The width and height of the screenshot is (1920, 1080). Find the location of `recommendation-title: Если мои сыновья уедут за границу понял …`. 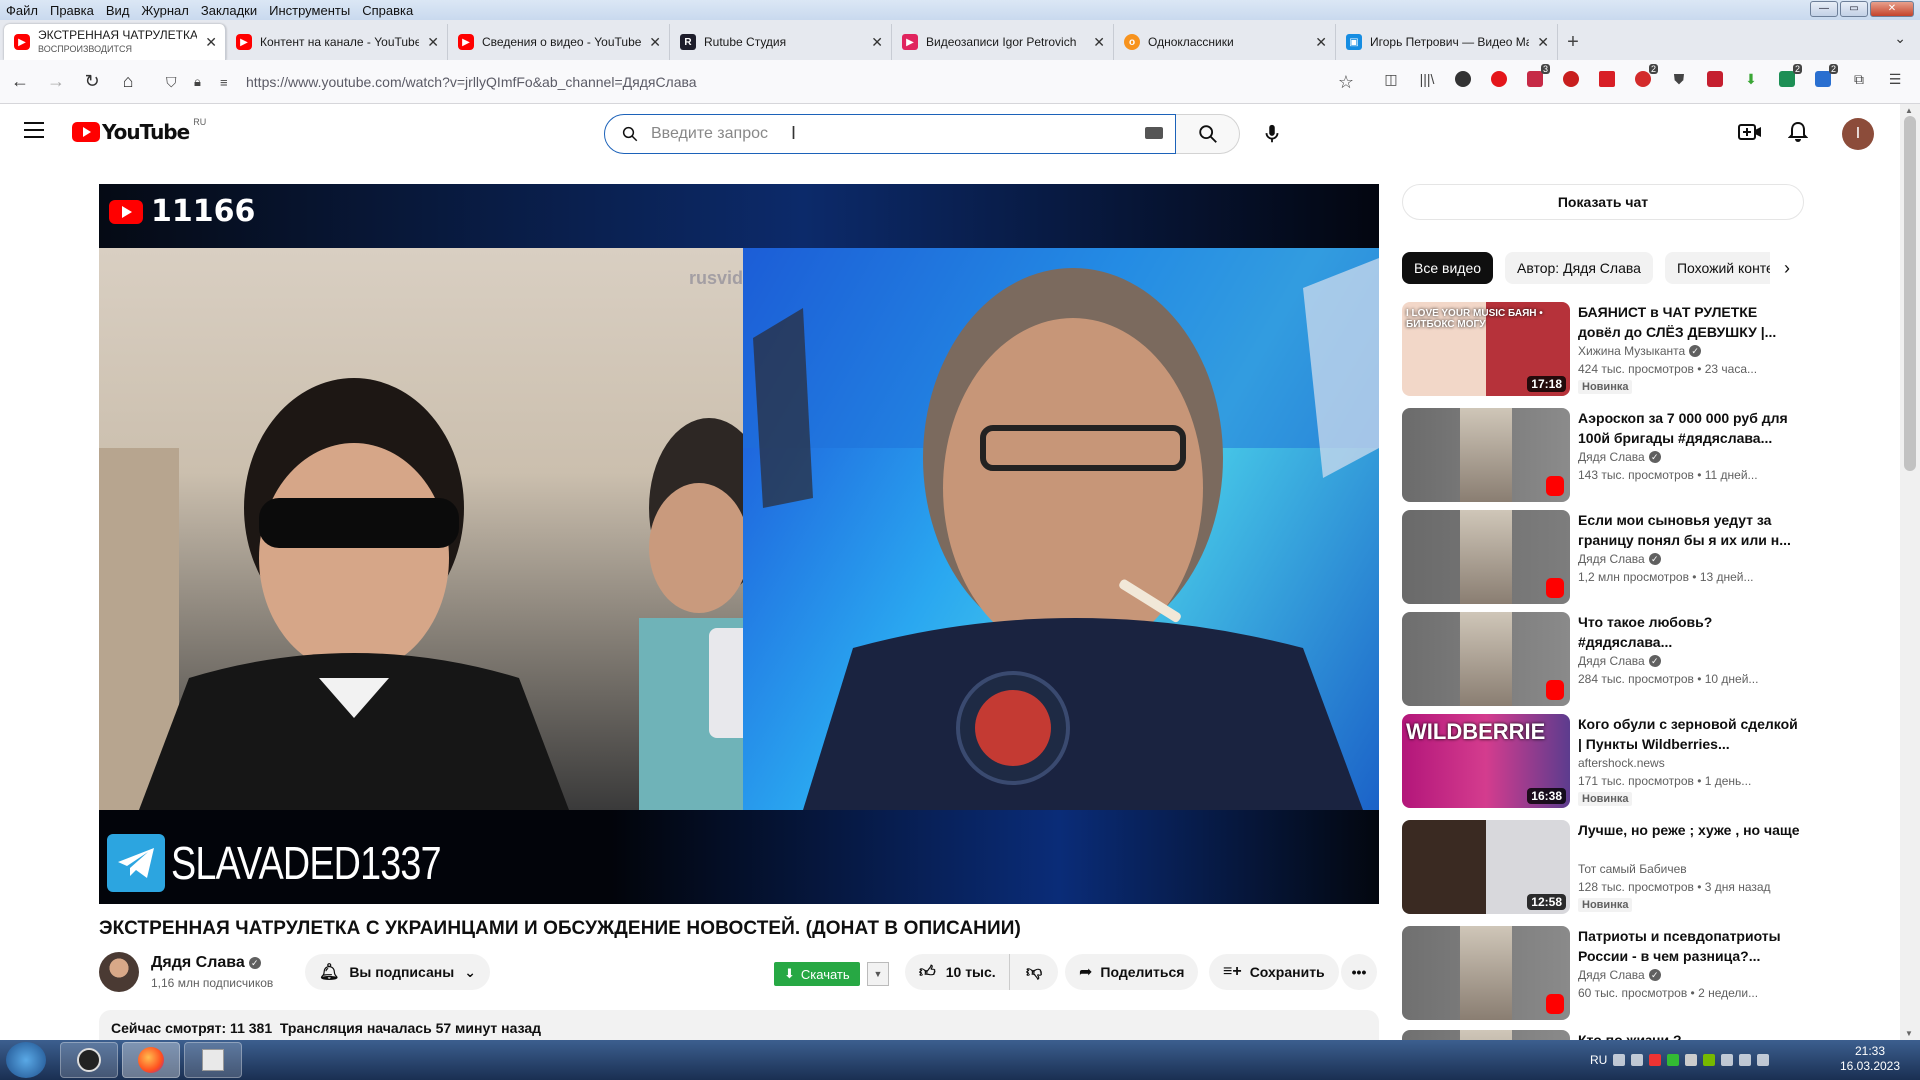

recommendation-title: Если мои сыновья уедут за границу понял … is located at coordinates (1690, 530).